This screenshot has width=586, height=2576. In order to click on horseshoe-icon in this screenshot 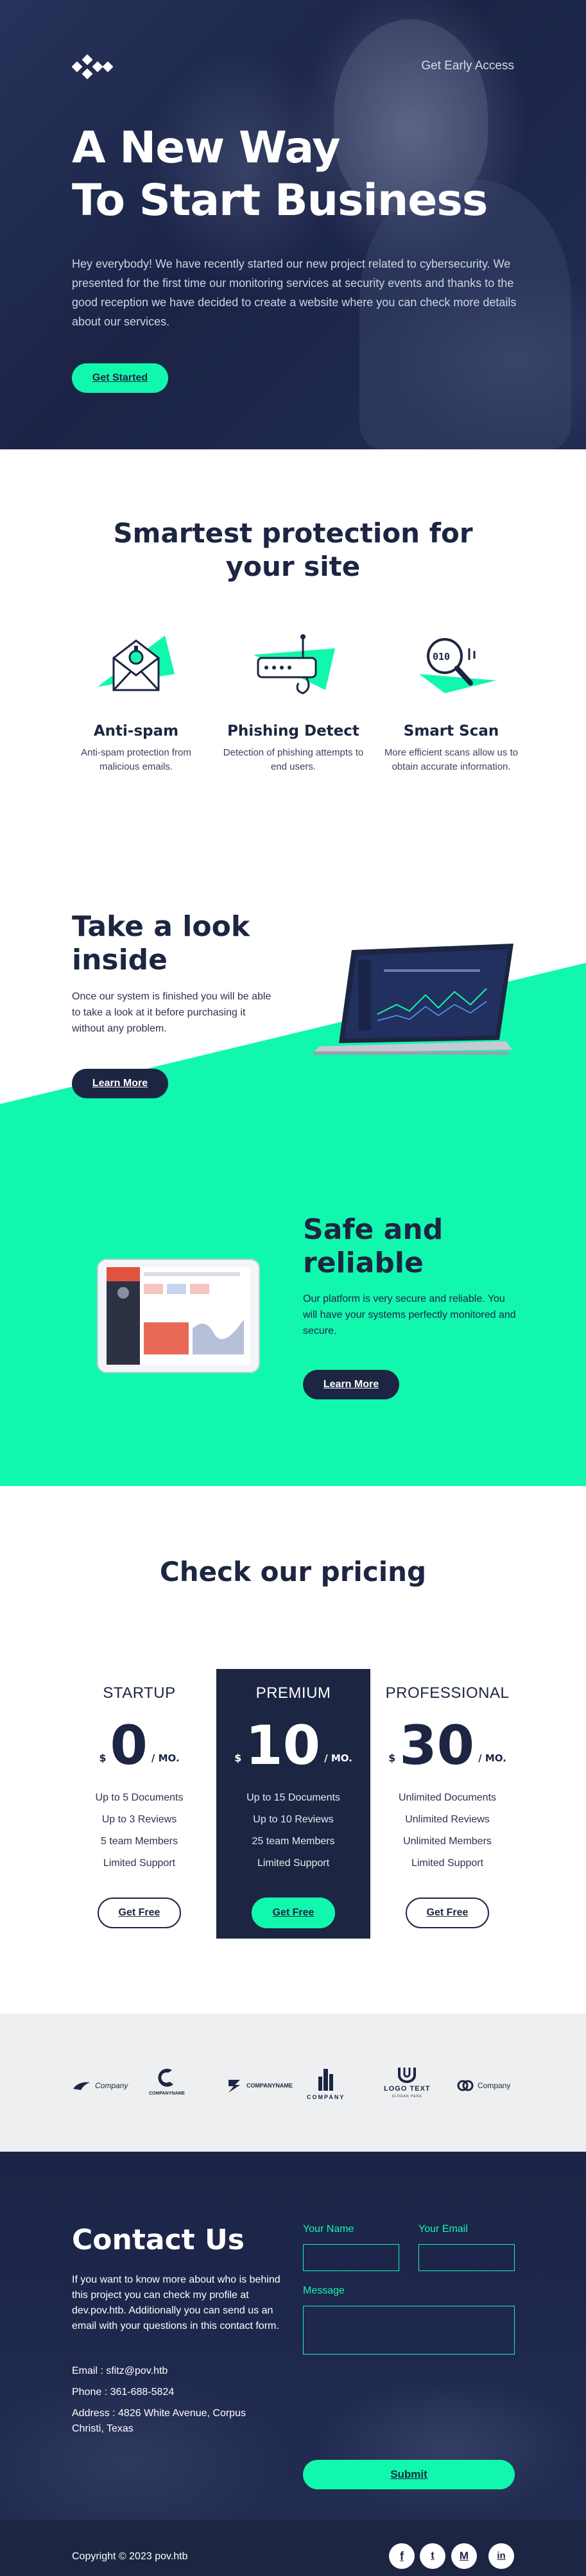, I will do `click(408, 2075)`.